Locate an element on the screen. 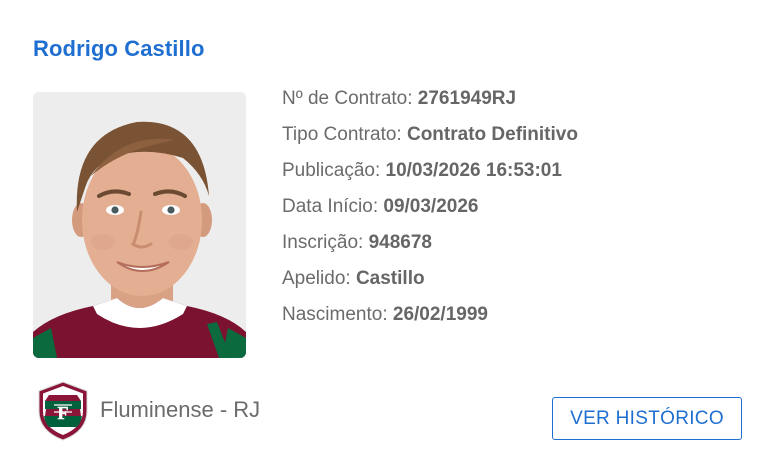 The image size is (768, 463). player-name: Rodrigo Castillo is located at coordinates (119, 49).